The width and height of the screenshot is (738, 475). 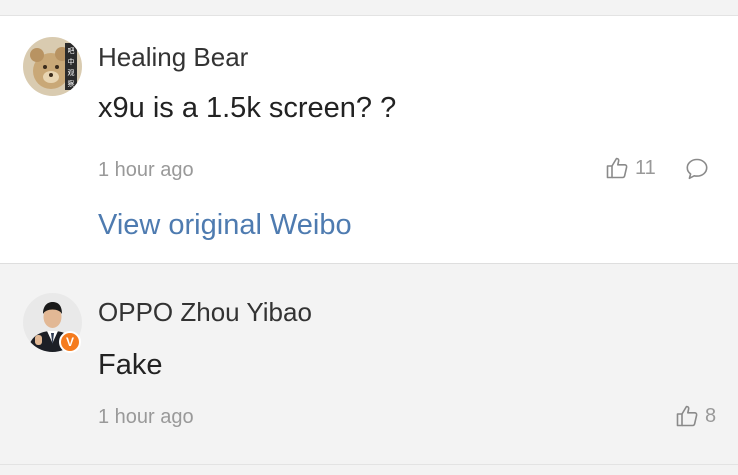 What do you see at coordinates (130, 365) in the screenshot?
I see `comment-text: Fake` at bounding box center [130, 365].